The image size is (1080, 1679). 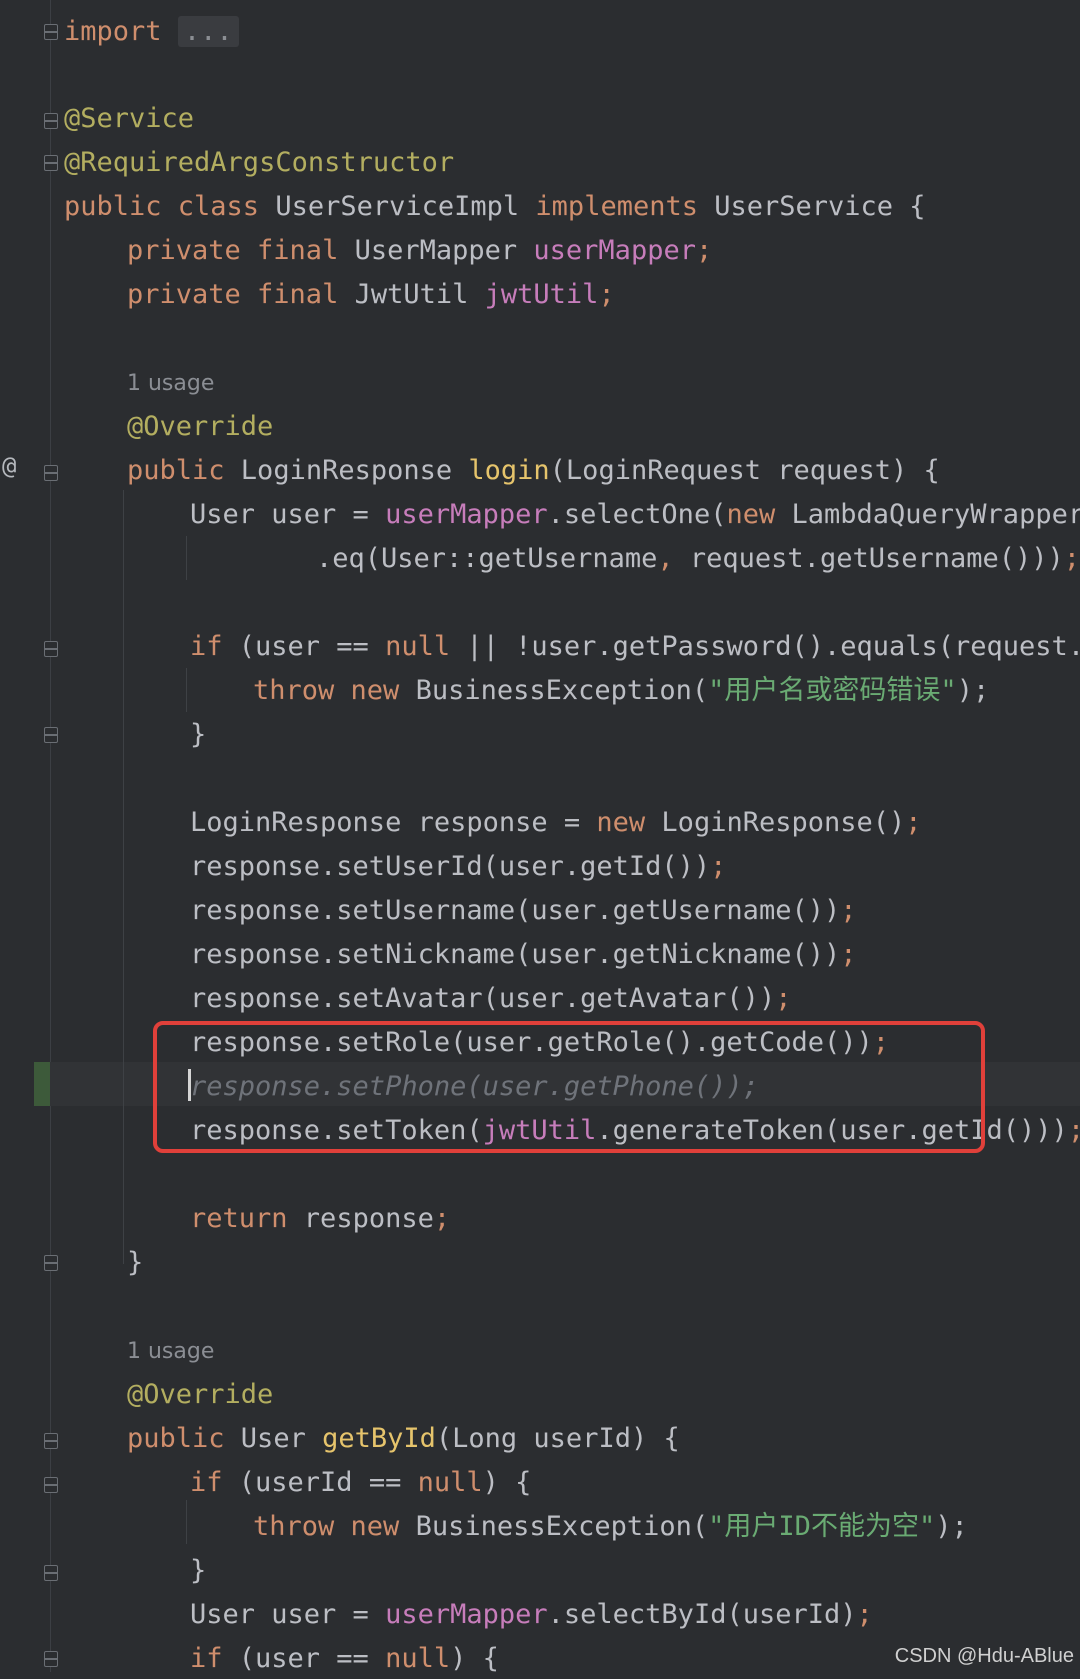 What do you see at coordinates (320, 1218) in the screenshot?
I see `code-line: return response;` at bounding box center [320, 1218].